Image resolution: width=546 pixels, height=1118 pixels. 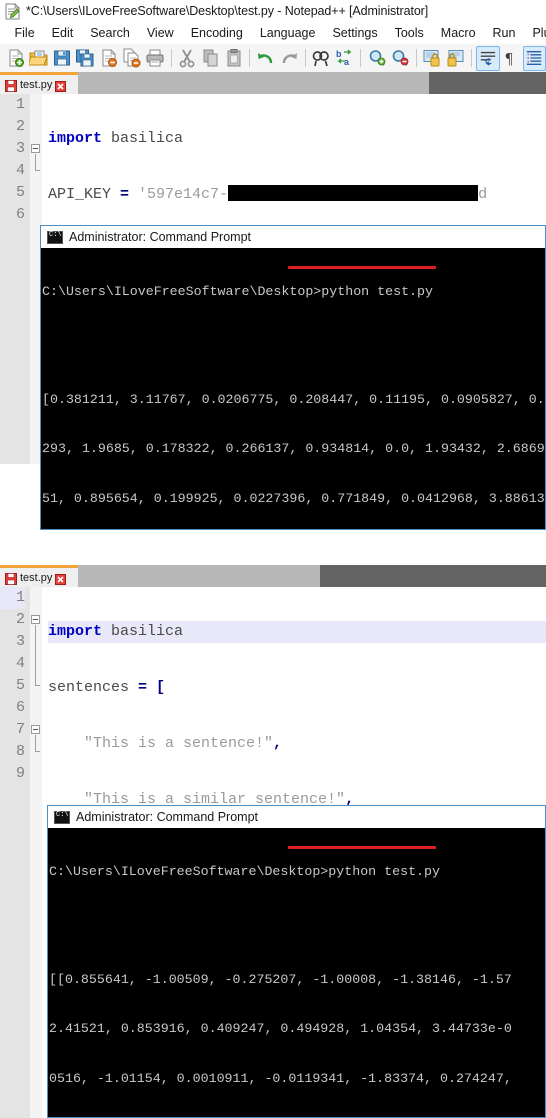 What do you see at coordinates (289, 58) in the screenshot?
I see `redo-icon` at bounding box center [289, 58].